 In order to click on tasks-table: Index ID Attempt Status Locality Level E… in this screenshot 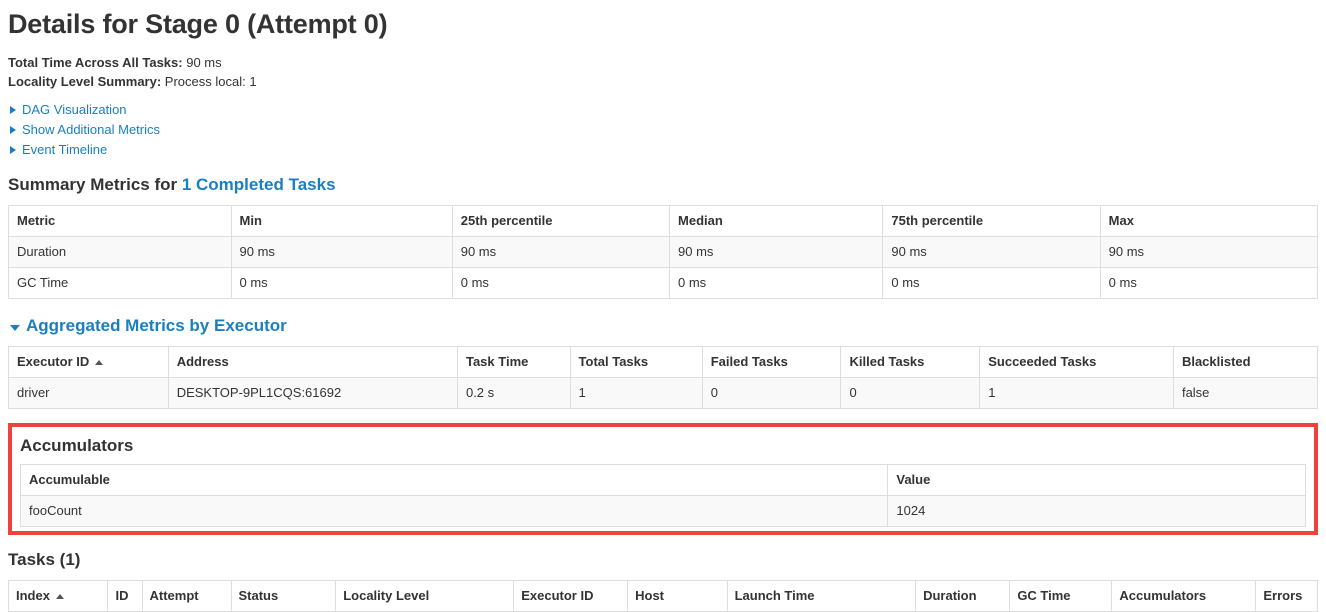, I will do `click(662, 596)`.